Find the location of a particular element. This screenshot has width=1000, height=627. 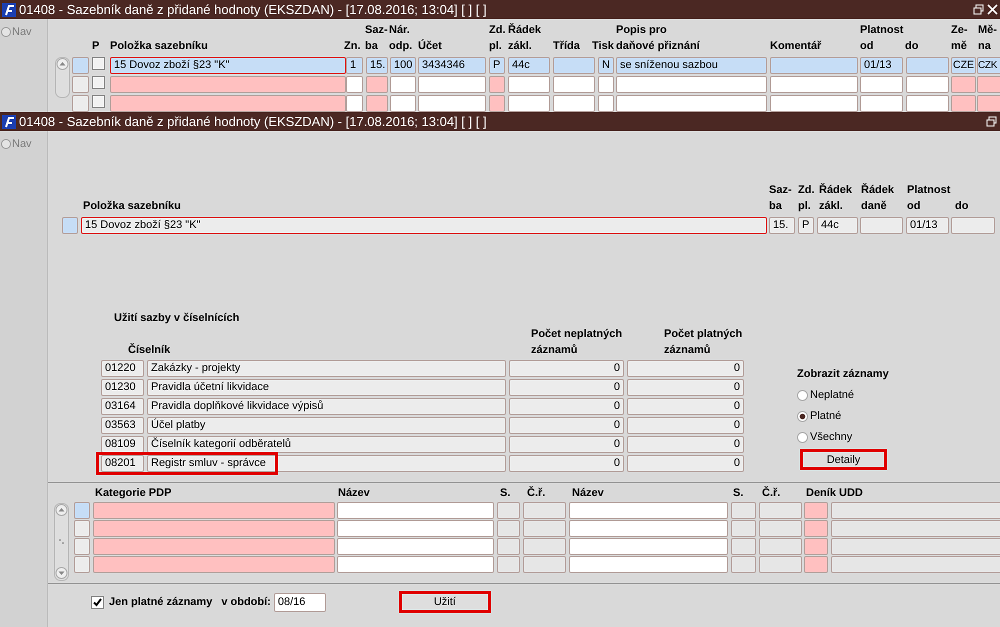

table-cell: CZE is located at coordinates (963, 65).